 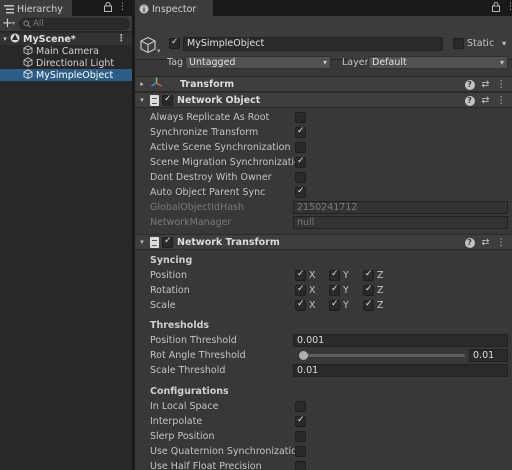 What do you see at coordinates (300, 275) in the screenshot?
I see `sync-position-x-checkbox` at bounding box center [300, 275].